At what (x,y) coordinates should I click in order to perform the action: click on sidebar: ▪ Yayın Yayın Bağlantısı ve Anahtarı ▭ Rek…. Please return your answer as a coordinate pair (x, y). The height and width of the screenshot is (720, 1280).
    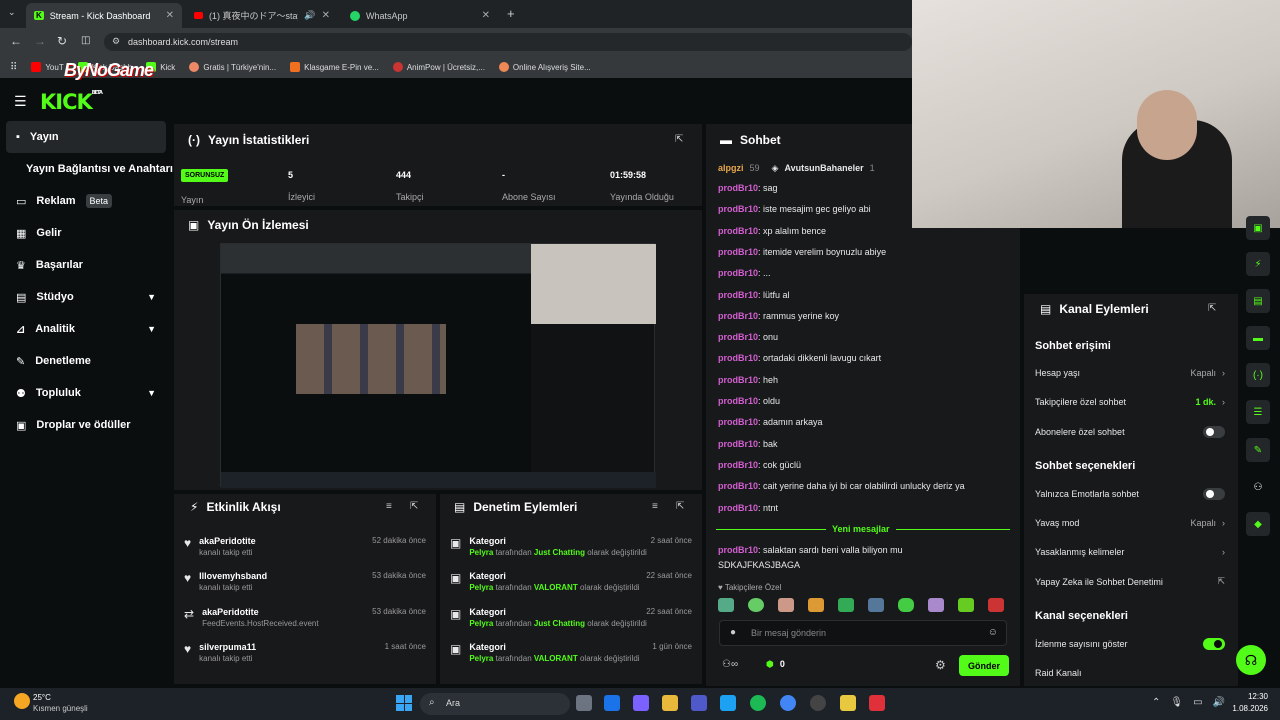
    Looking at the image, I should click on (86, 402).